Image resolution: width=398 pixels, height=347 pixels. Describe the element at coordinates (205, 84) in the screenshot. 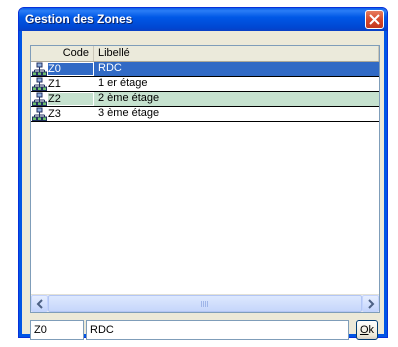

I see `table-row: Z1 1 er étage` at that location.